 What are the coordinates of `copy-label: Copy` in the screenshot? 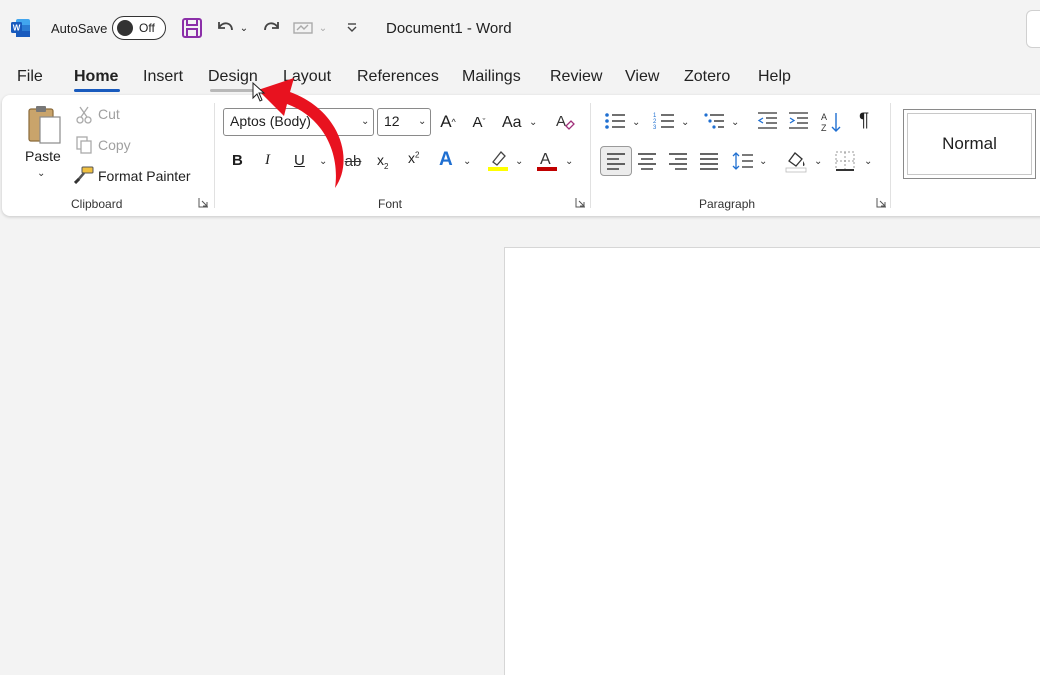 It's located at (114, 145).